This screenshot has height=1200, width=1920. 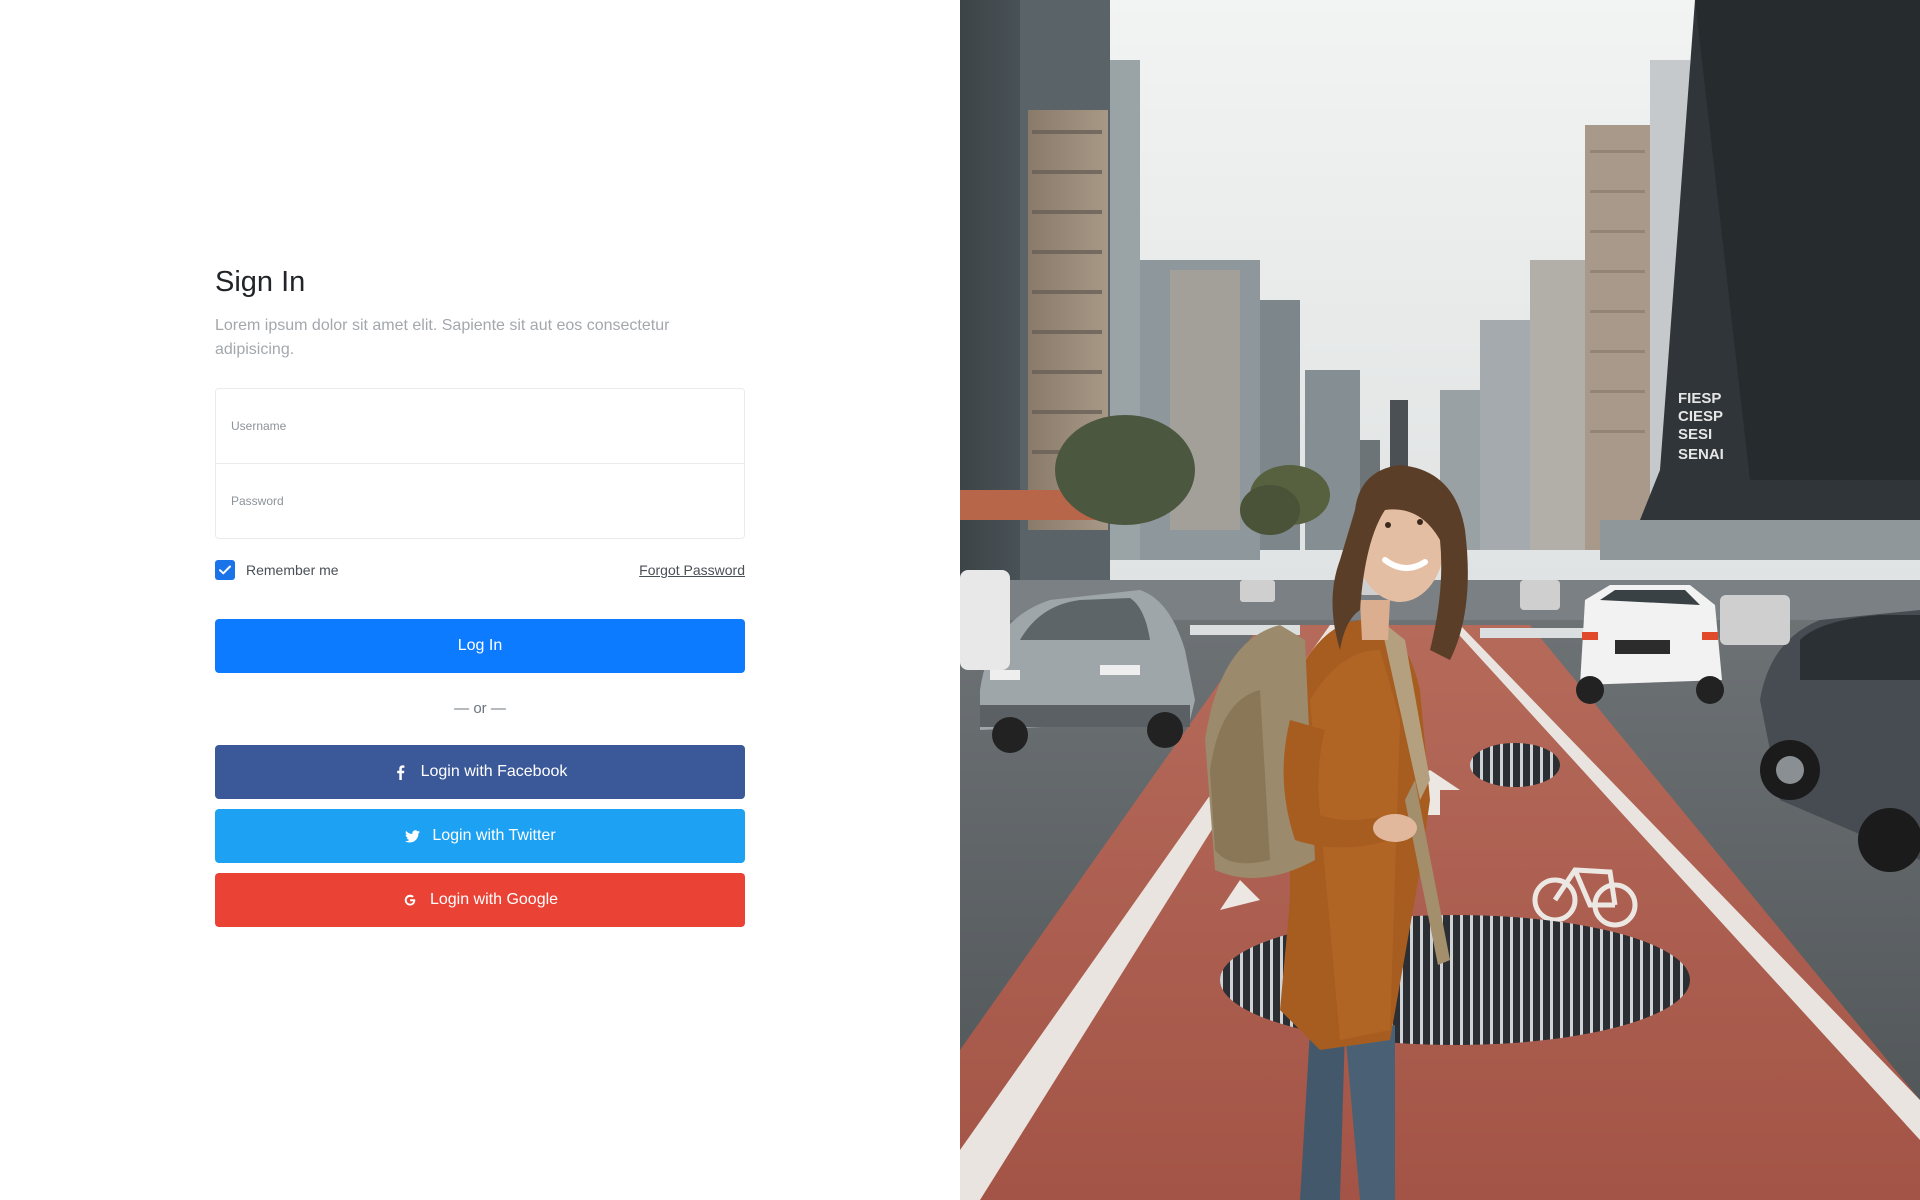 What do you see at coordinates (260, 282) in the screenshot?
I see `page-title: Sign In` at bounding box center [260, 282].